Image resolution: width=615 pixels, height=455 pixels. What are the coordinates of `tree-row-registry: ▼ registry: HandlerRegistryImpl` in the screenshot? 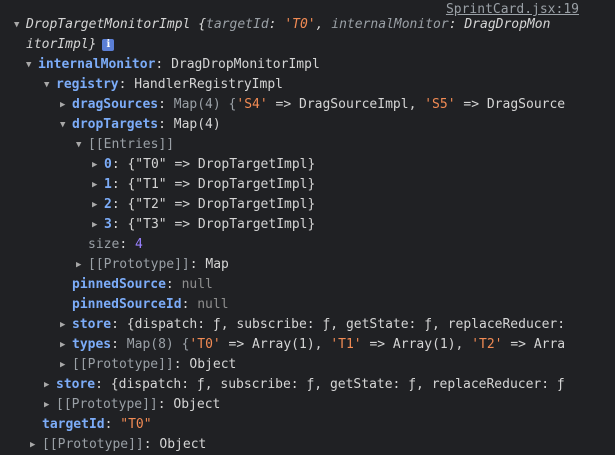 It's located at (163, 85).